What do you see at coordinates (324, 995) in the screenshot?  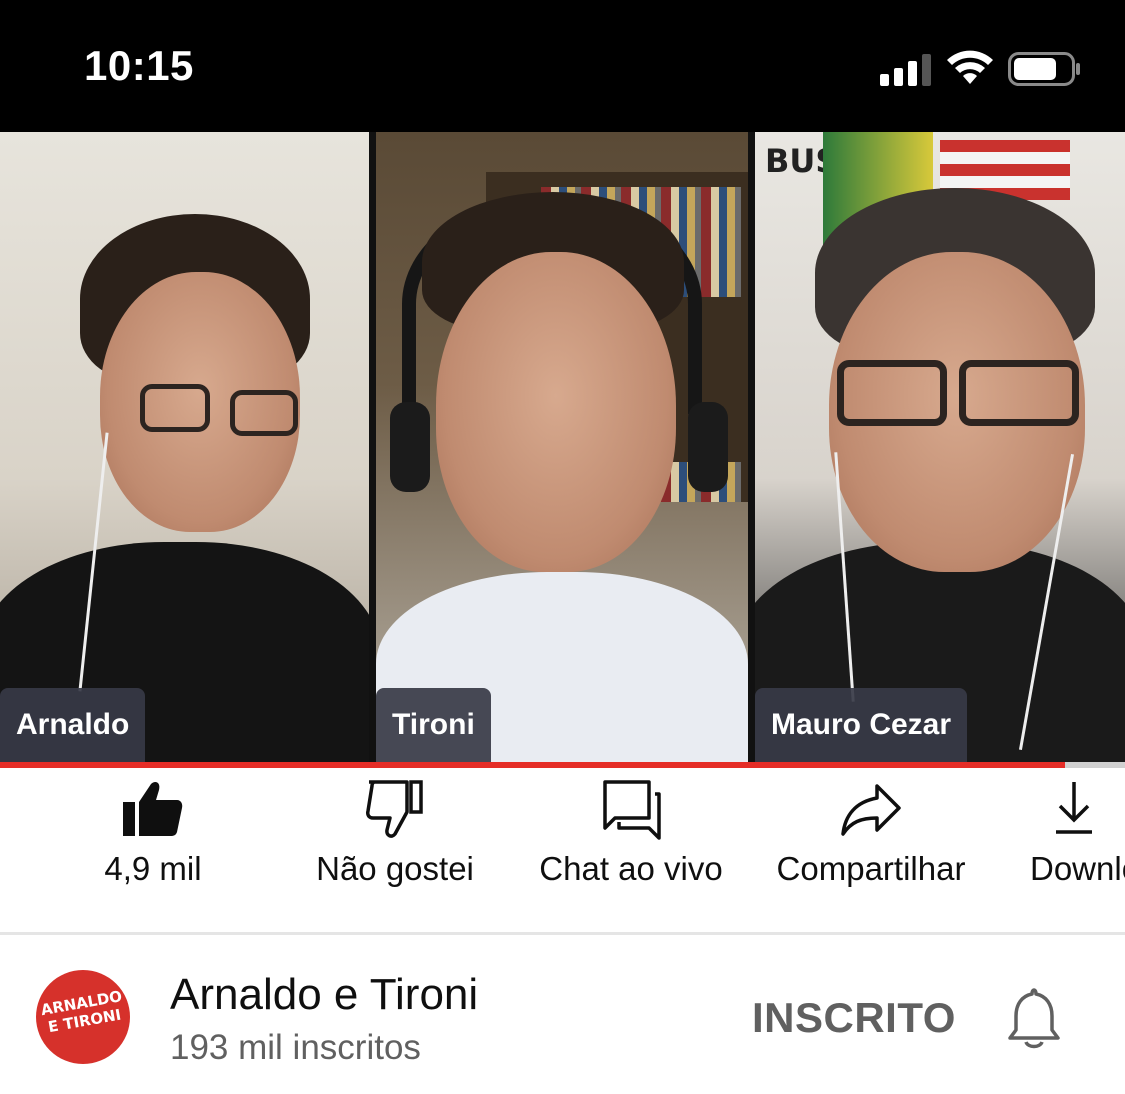 I see `channel-name: Arnaldo e Tironi` at bounding box center [324, 995].